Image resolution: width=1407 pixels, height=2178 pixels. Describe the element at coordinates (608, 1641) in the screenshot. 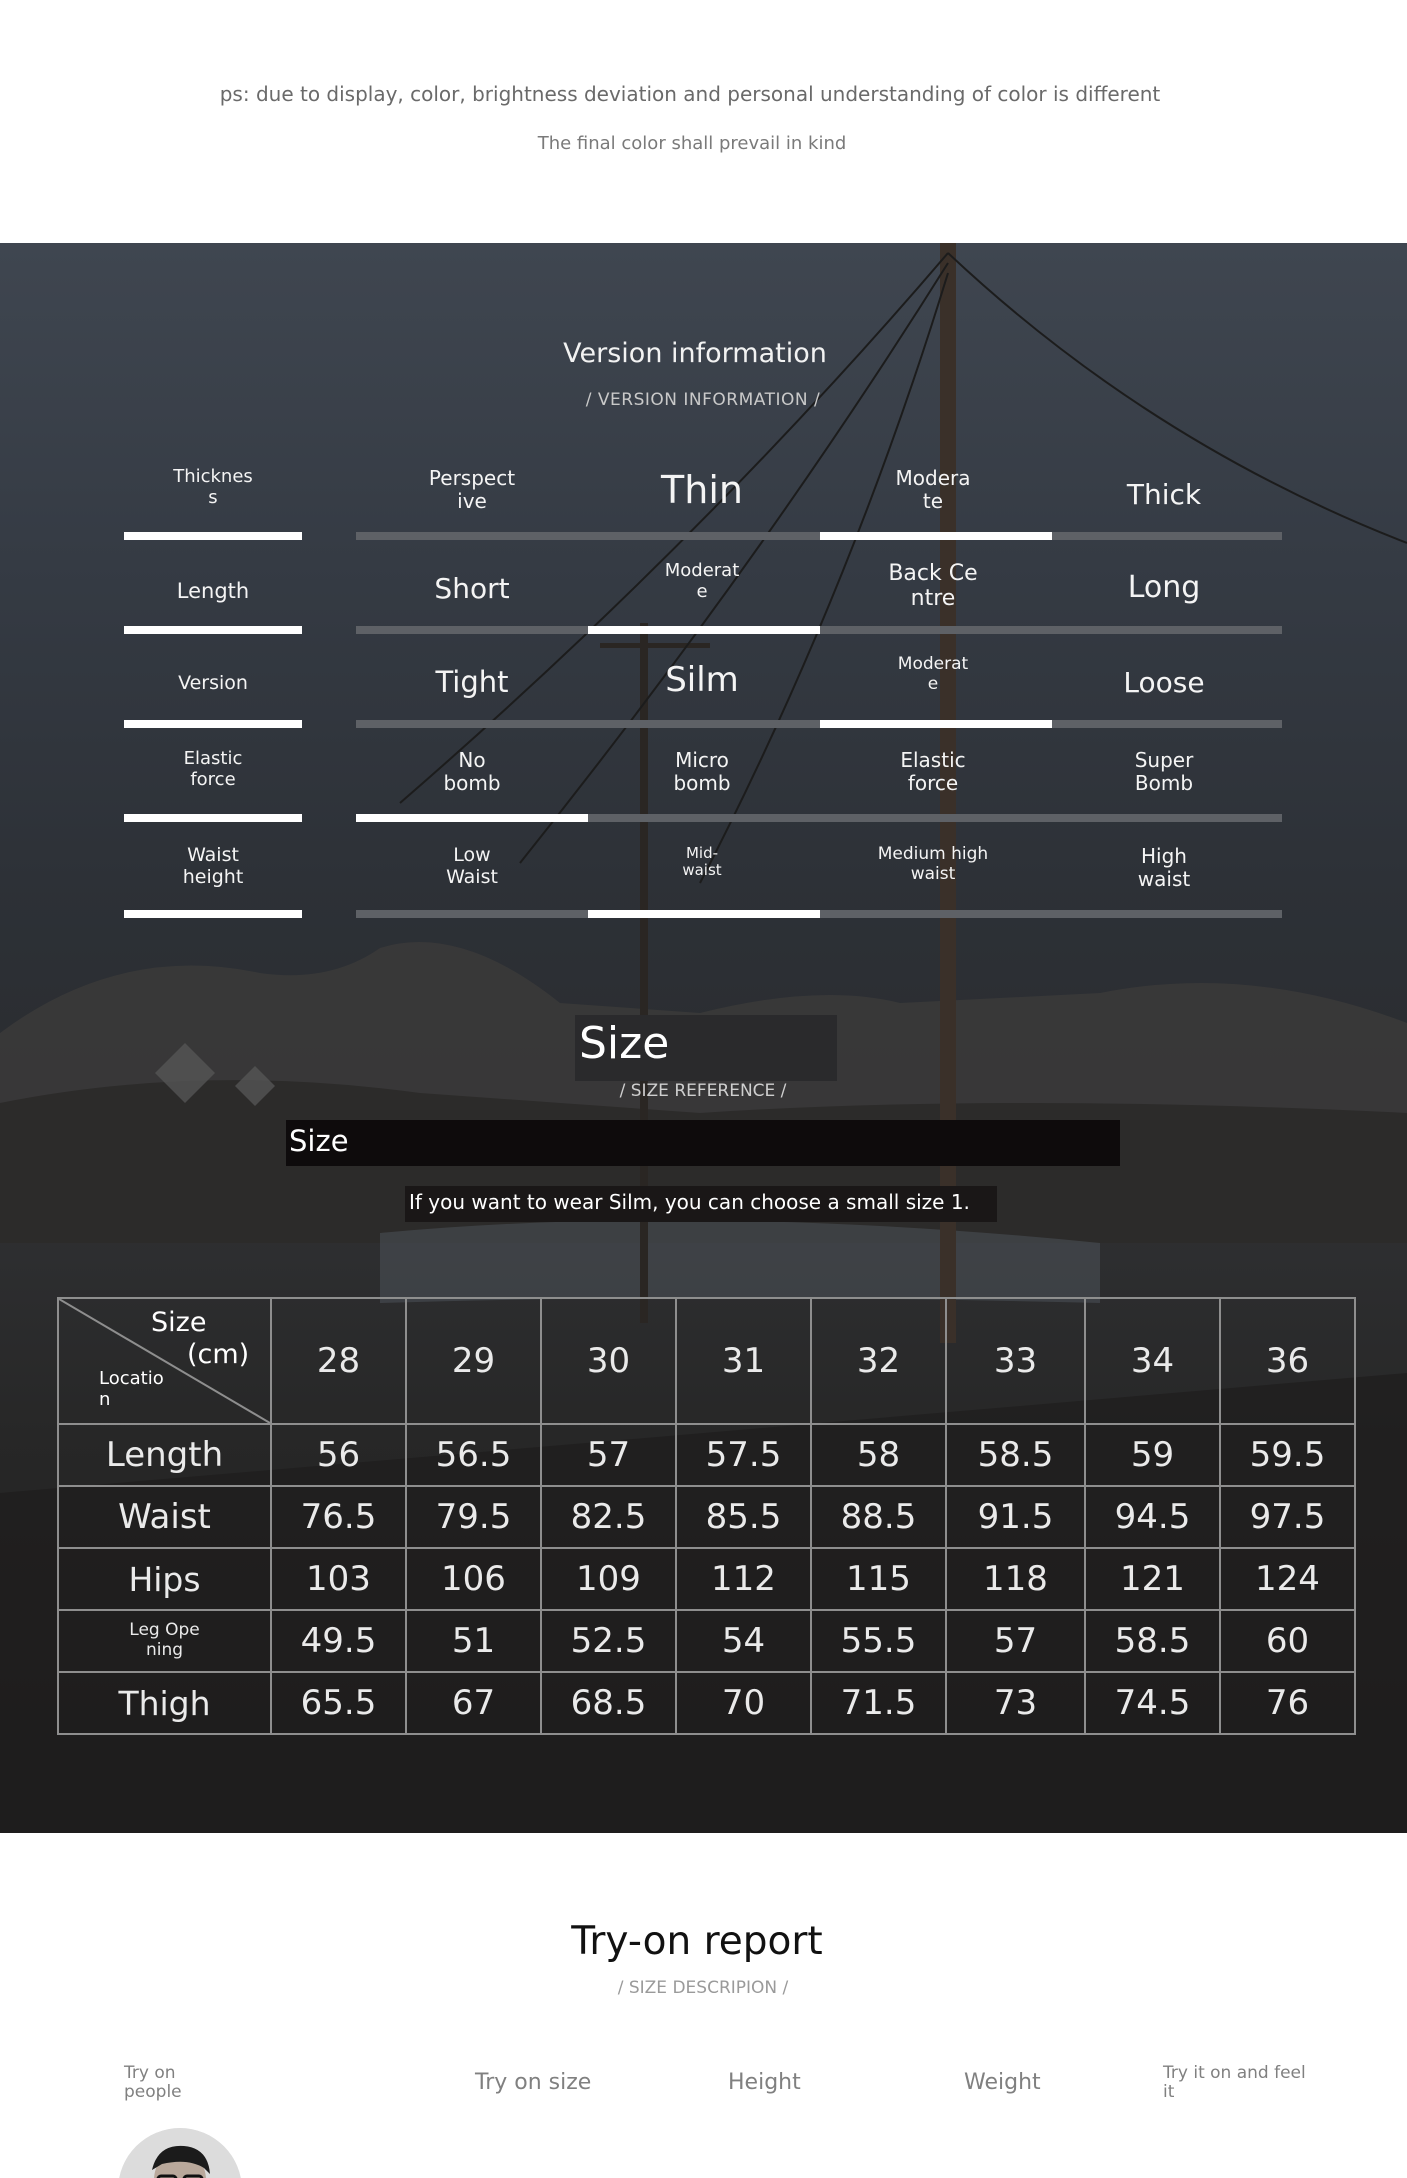

I see `size-value-cell: 52.5` at that location.